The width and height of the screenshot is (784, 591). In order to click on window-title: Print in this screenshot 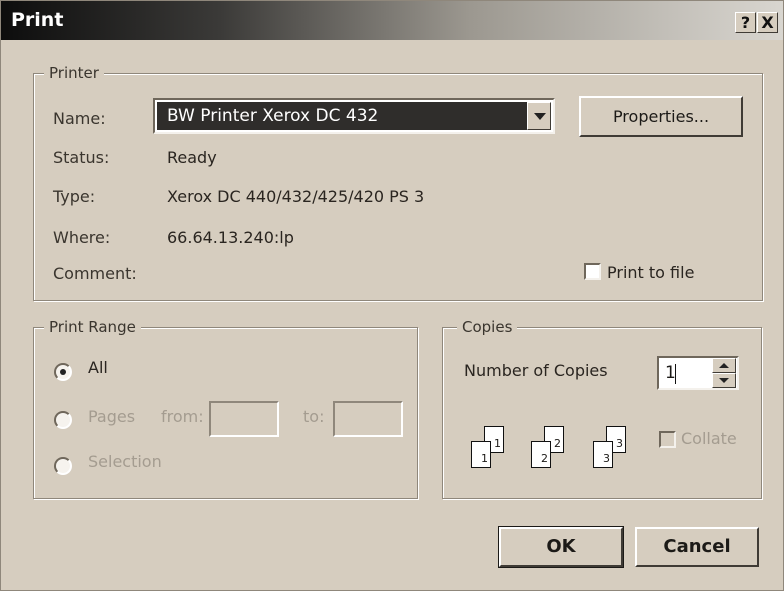, I will do `click(37, 20)`.